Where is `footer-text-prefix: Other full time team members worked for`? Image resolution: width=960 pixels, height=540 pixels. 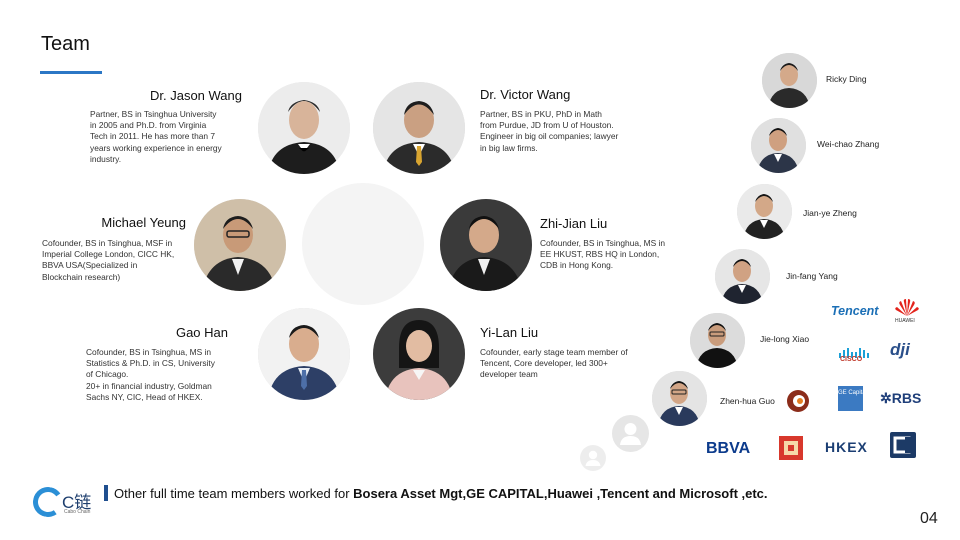
footer-text-prefix: Other full time team members worked for is located at coordinates (234, 493).